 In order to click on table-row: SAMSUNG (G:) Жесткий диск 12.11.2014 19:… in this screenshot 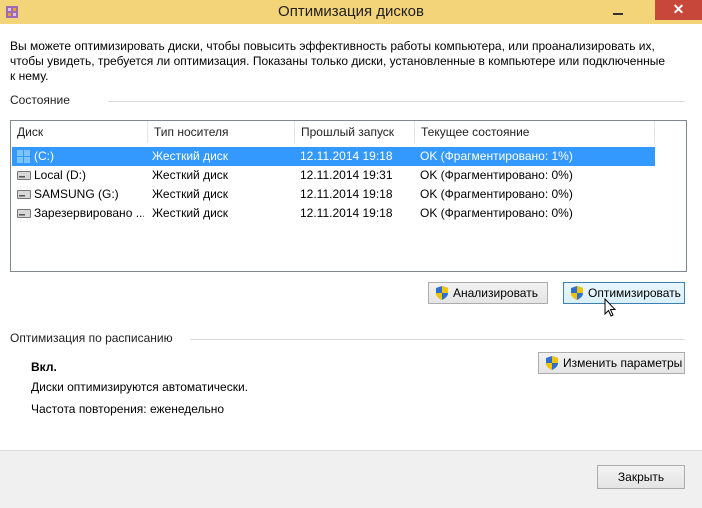, I will do `click(333, 194)`.